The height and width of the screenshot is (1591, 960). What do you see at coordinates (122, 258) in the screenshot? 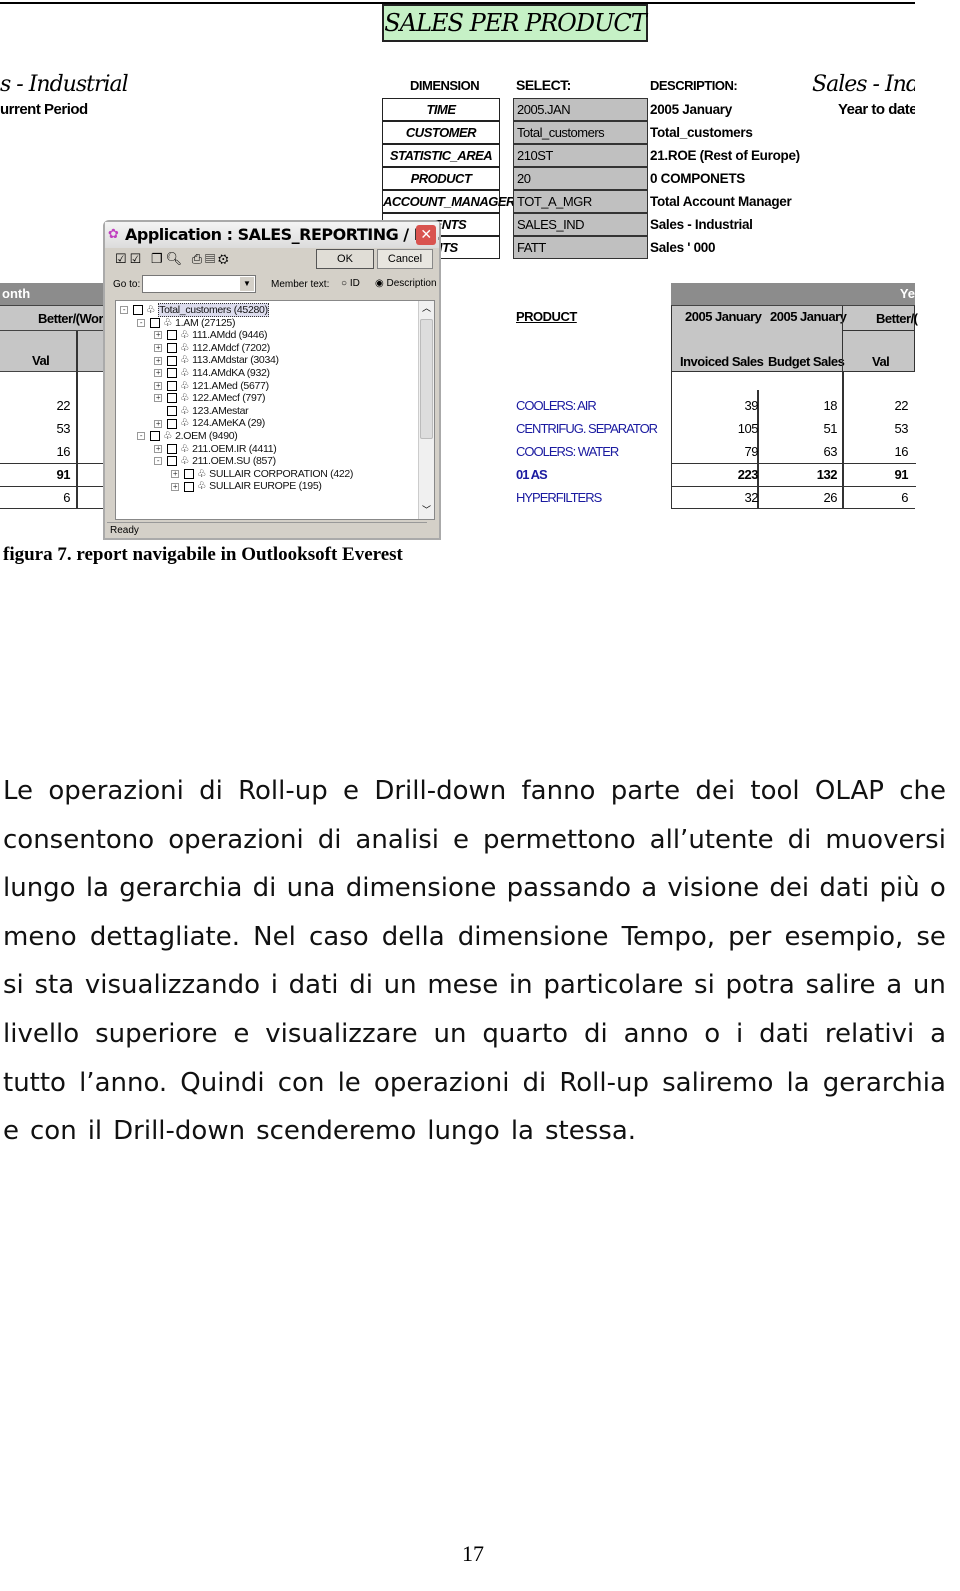
I see `select-all-icon: ☑` at bounding box center [122, 258].